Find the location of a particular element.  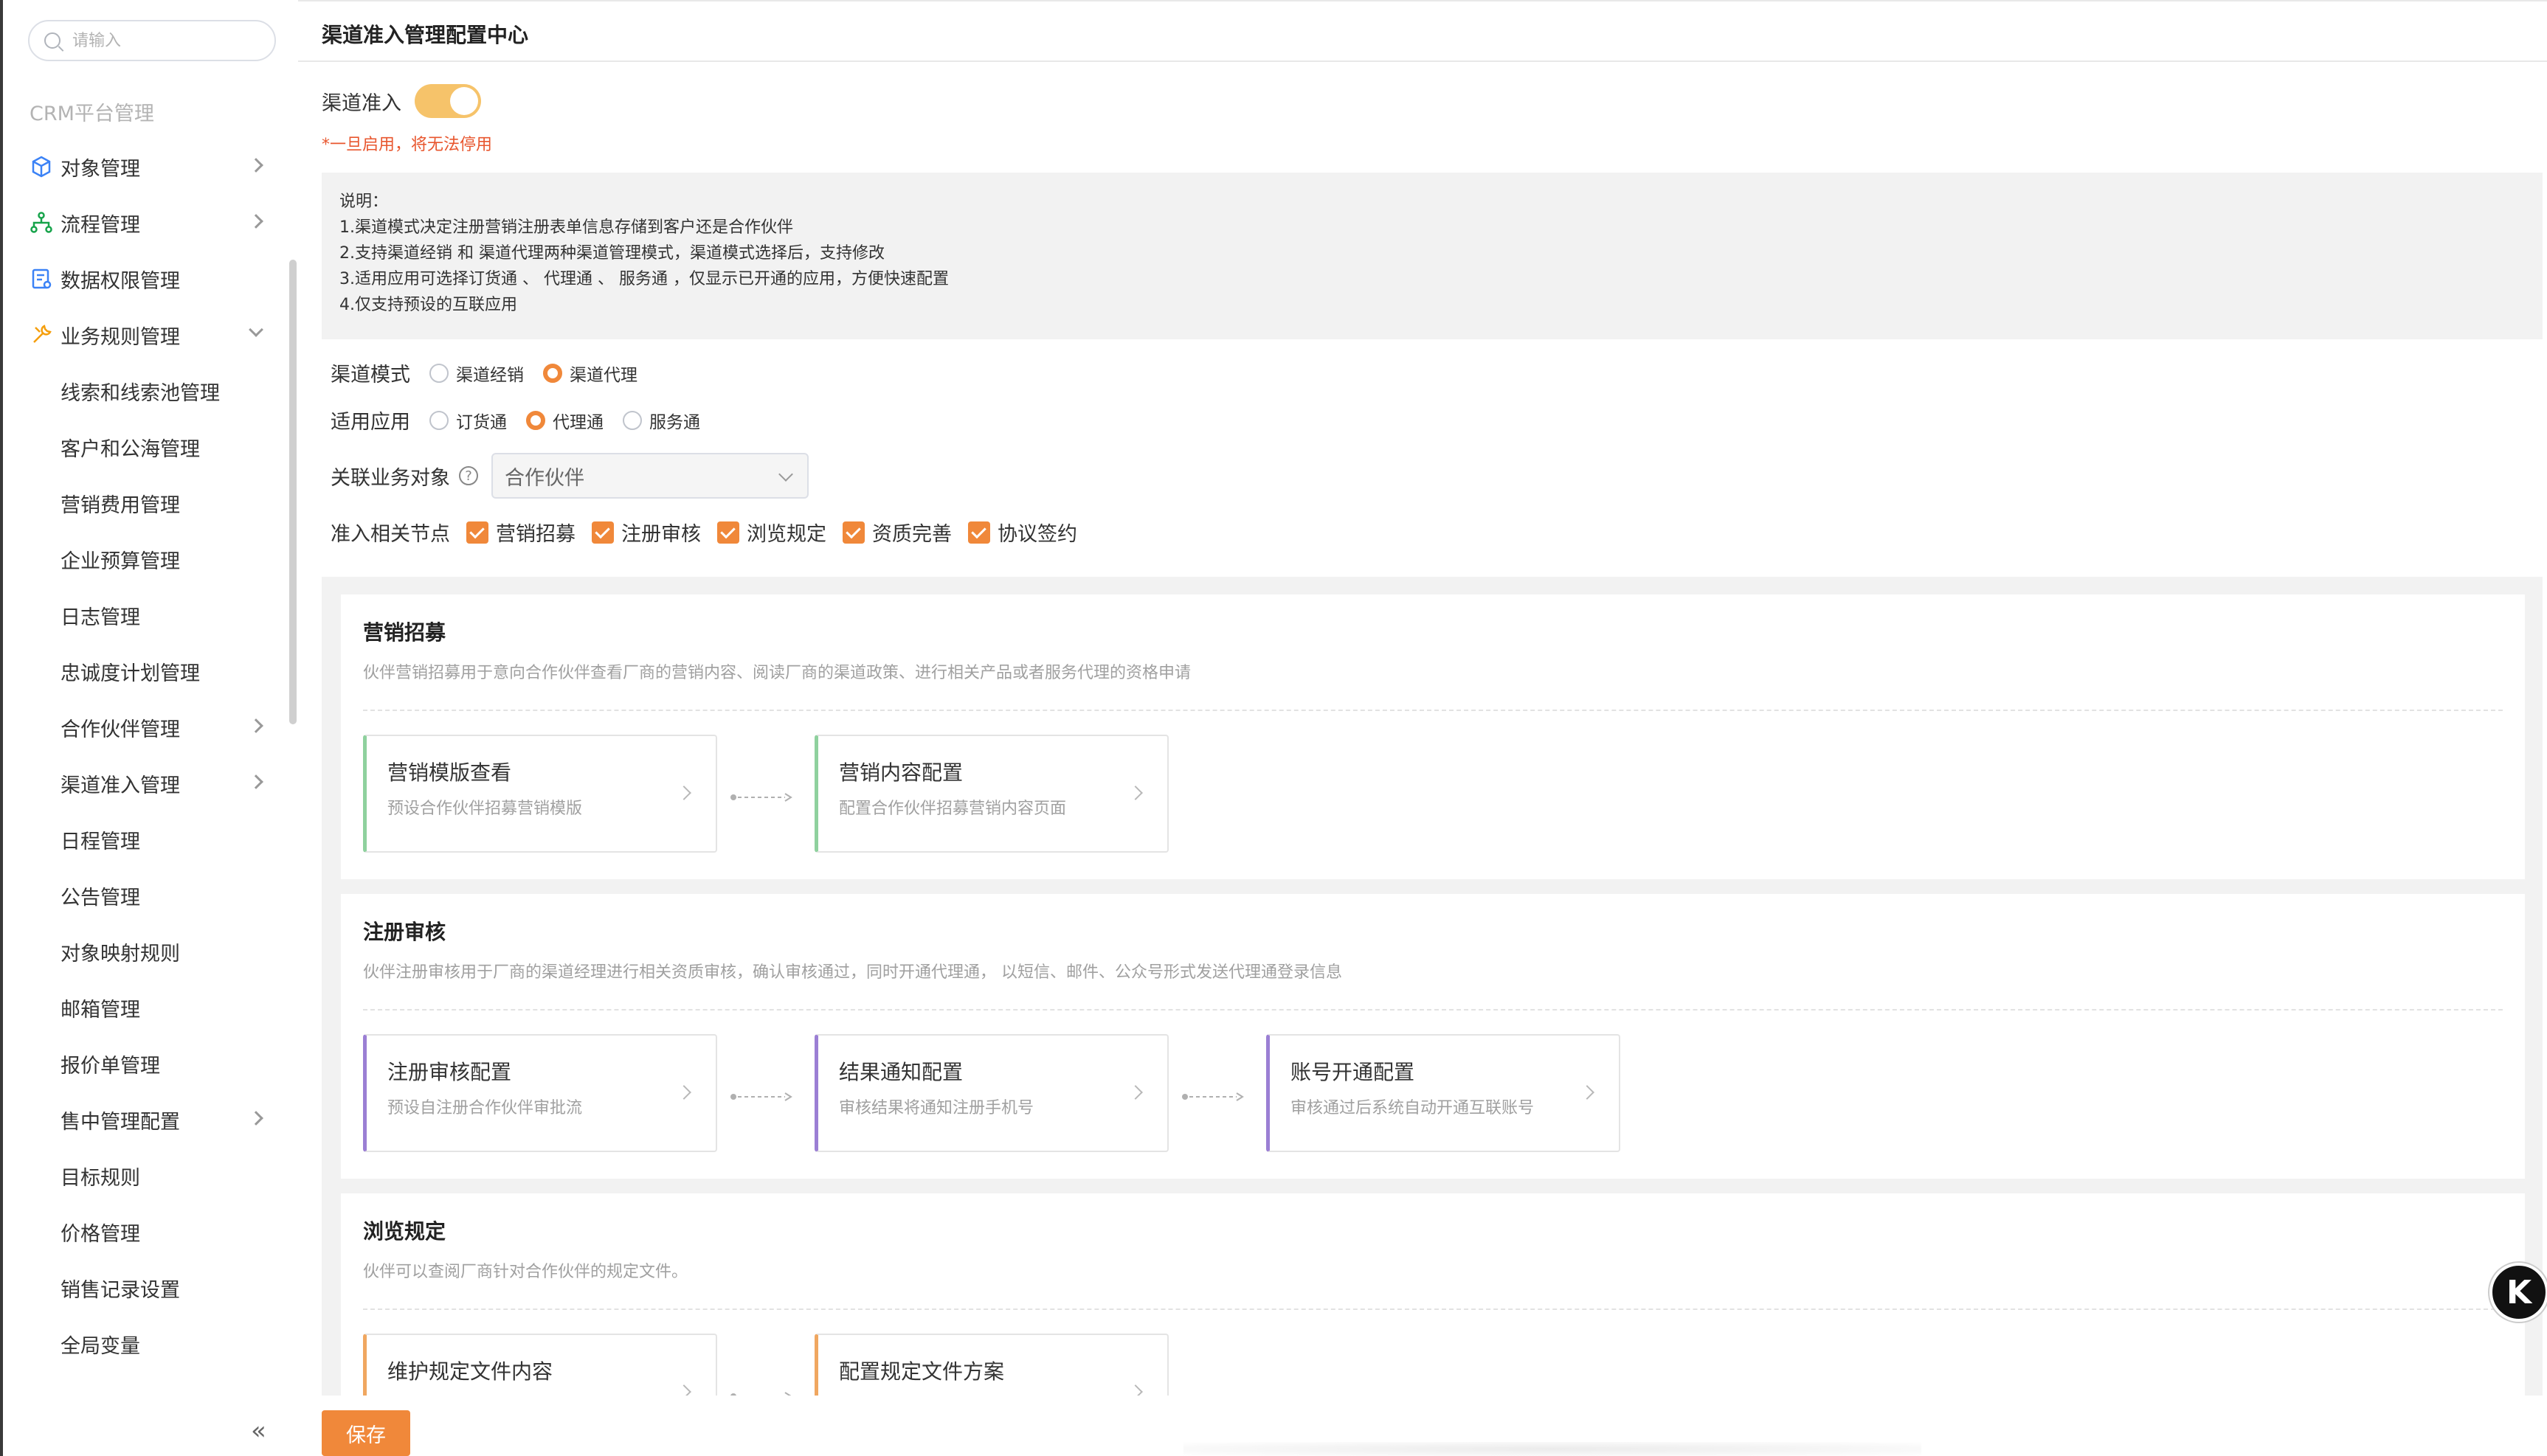

object-row: 关联业务对象 ? 合作伙伴 is located at coordinates (570, 476).